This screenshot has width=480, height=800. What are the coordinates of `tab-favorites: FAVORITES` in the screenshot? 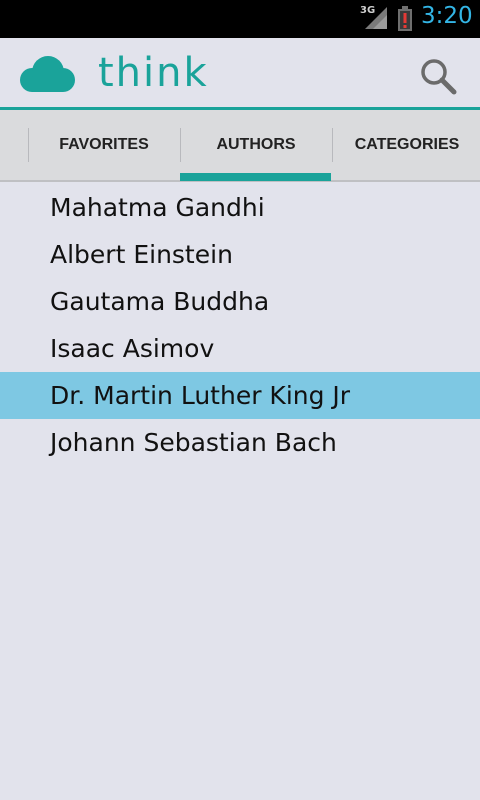 It's located at (104, 145).